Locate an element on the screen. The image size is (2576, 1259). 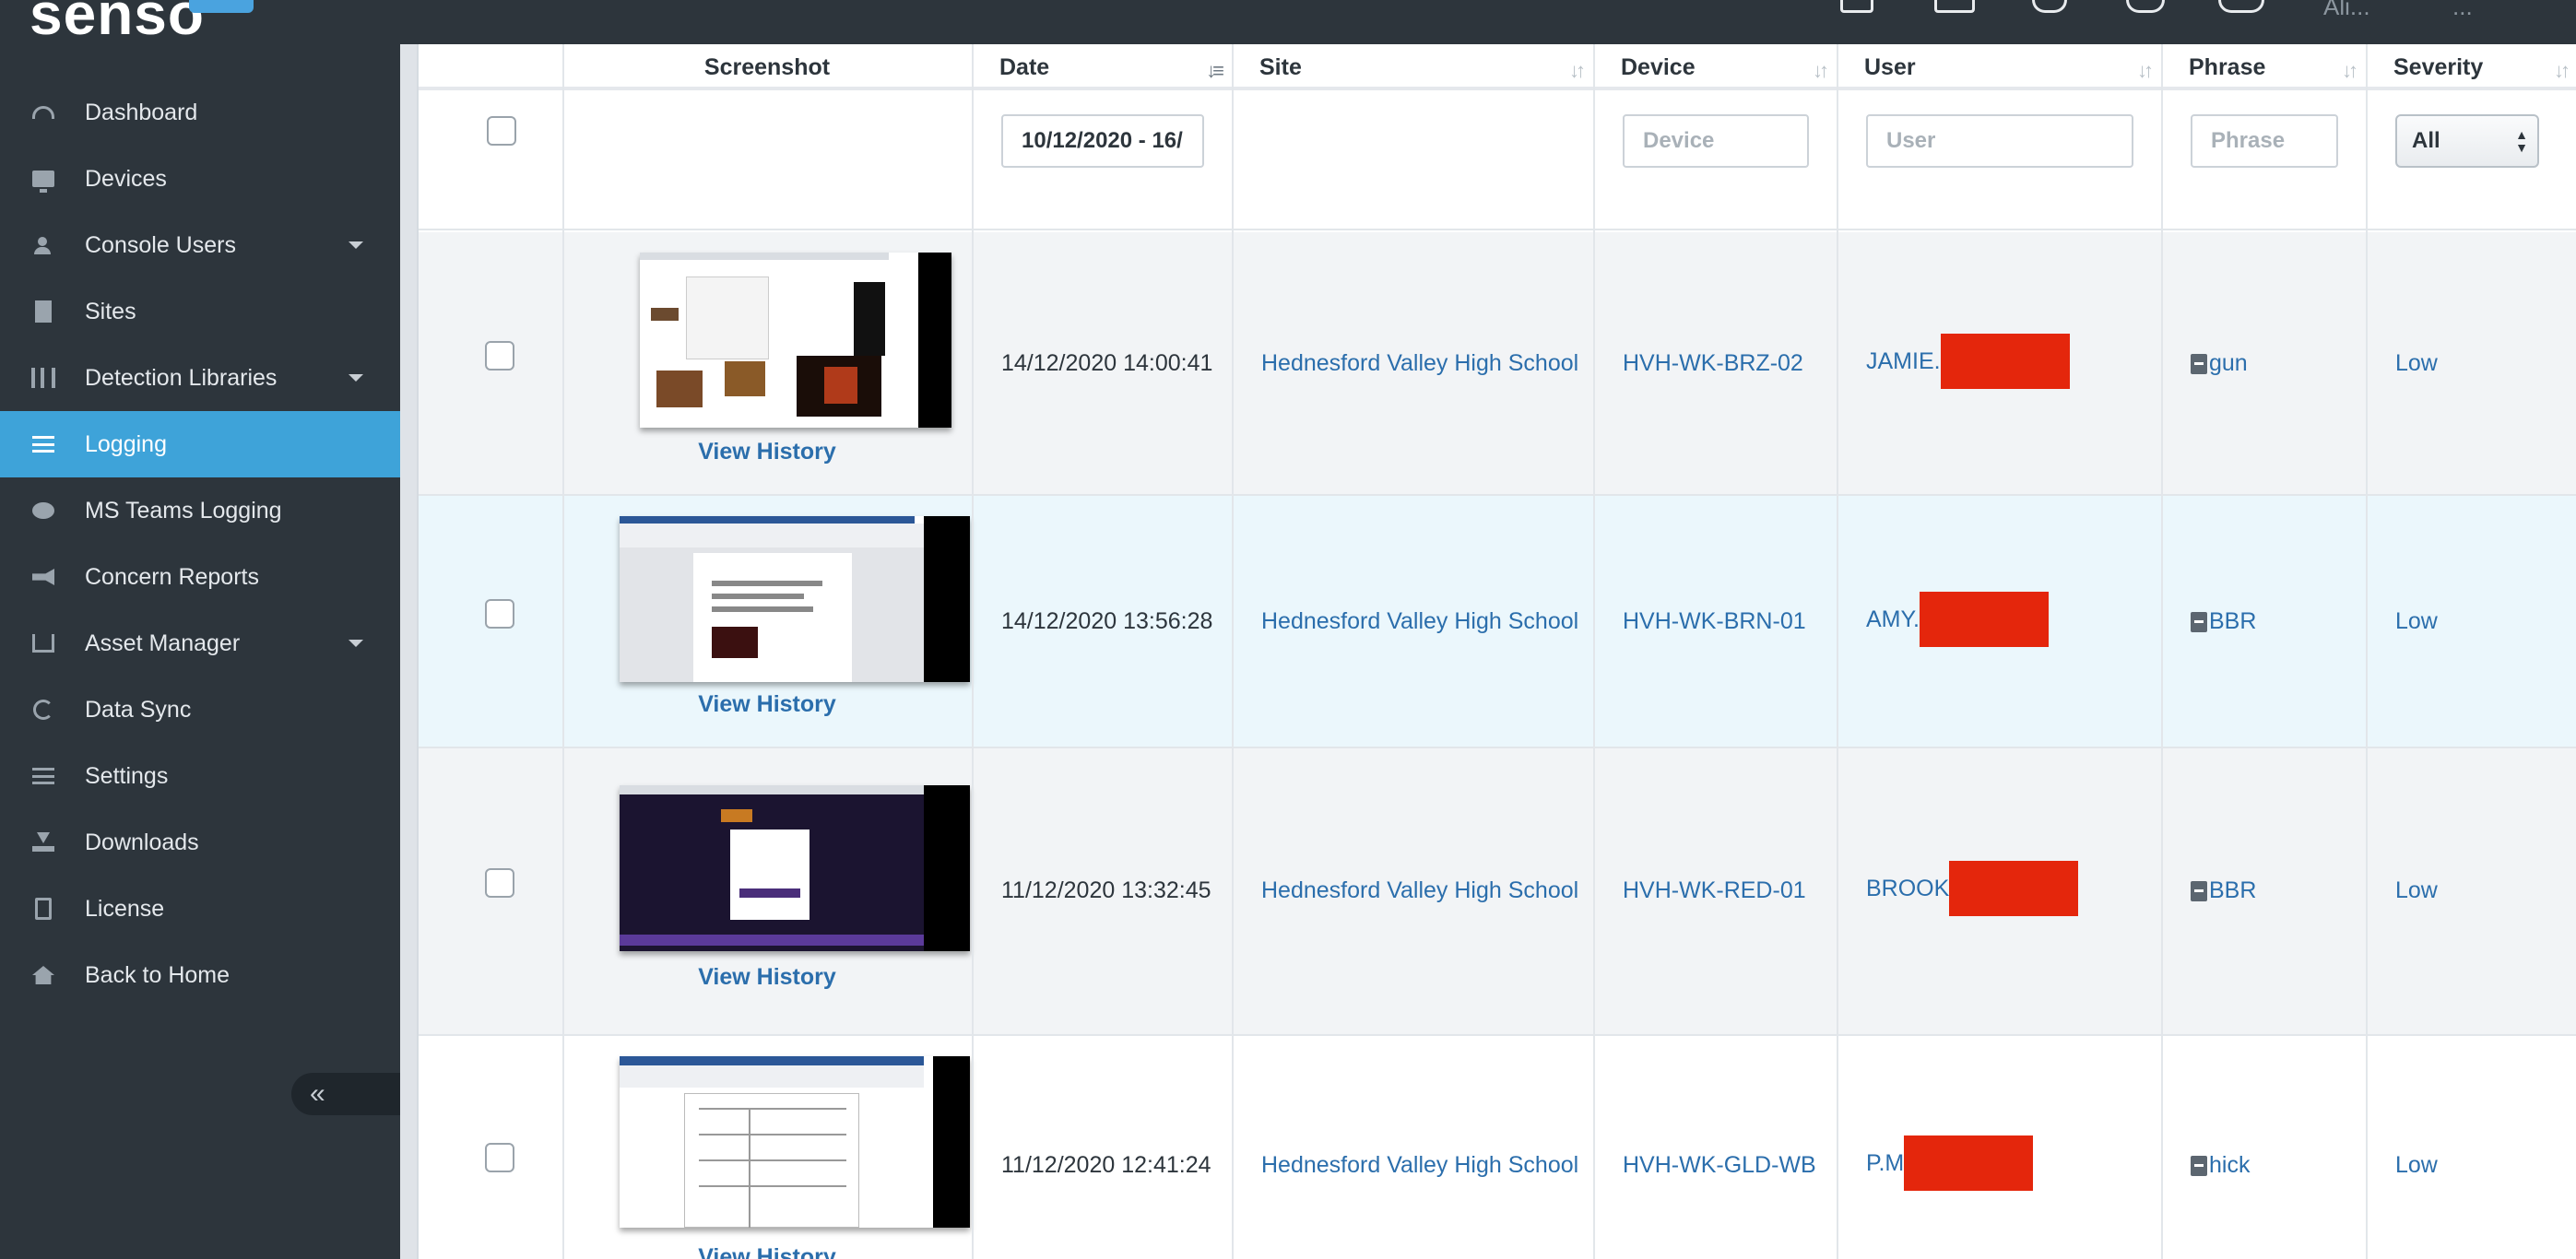
chevron-down-icon is located at coordinates (356, 378).